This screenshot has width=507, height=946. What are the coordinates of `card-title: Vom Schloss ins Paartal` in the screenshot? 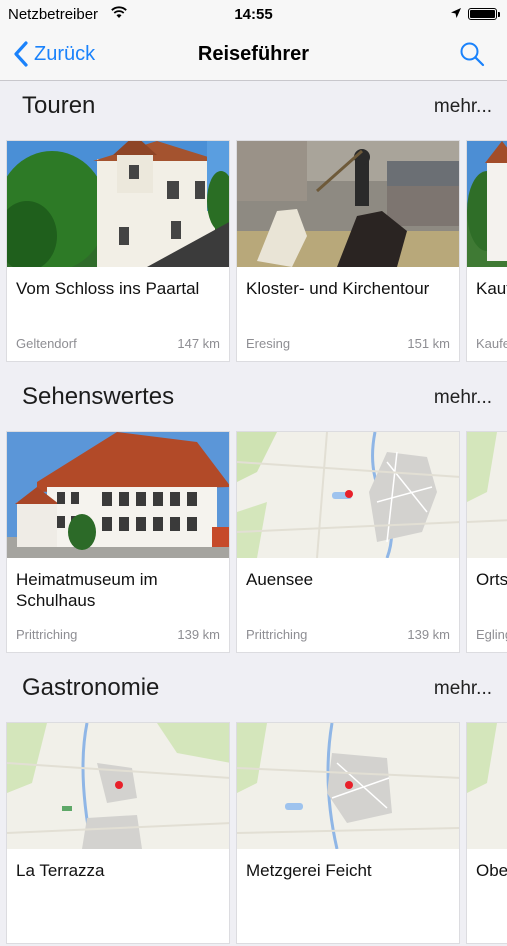 It's located at (108, 288).